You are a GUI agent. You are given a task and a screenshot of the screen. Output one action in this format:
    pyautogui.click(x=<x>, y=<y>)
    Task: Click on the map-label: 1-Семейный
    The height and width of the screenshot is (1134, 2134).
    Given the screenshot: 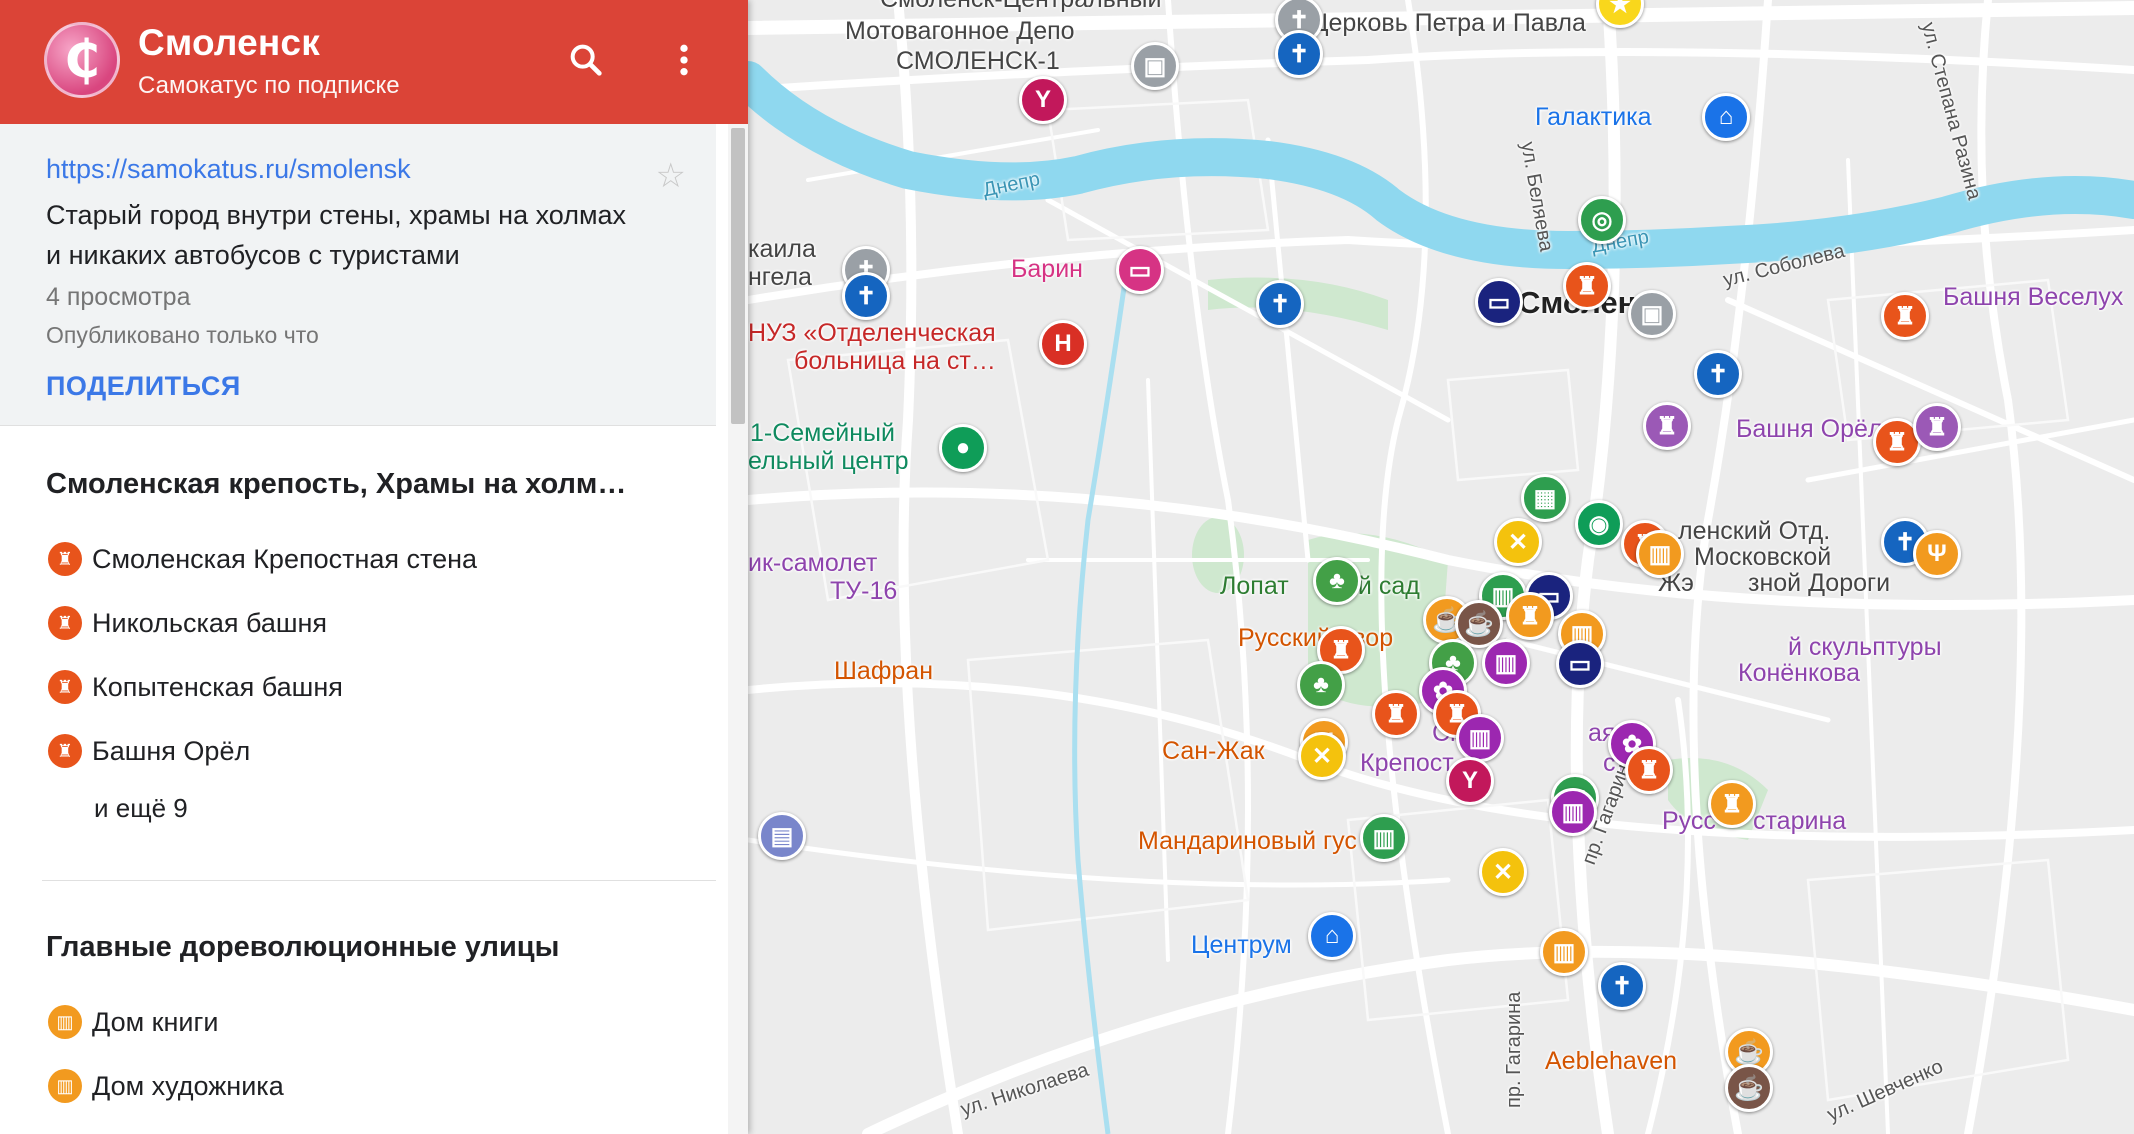 What is the action you would take?
    pyautogui.click(x=822, y=433)
    